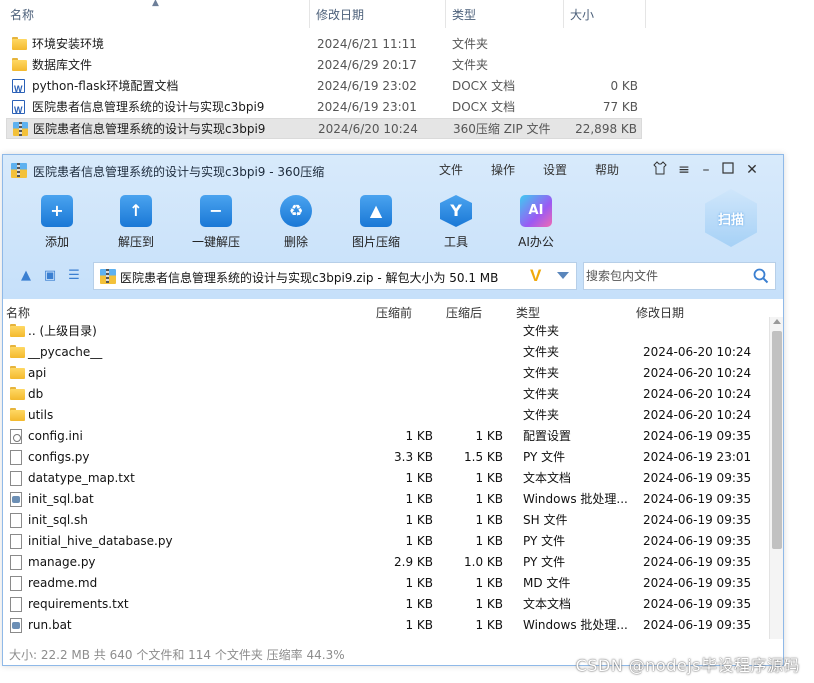 The height and width of the screenshot is (683, 814). Describe the element at coordinates (536, 225) in the screenshot. I see `ai-office-button: AI AI办公` at that location.